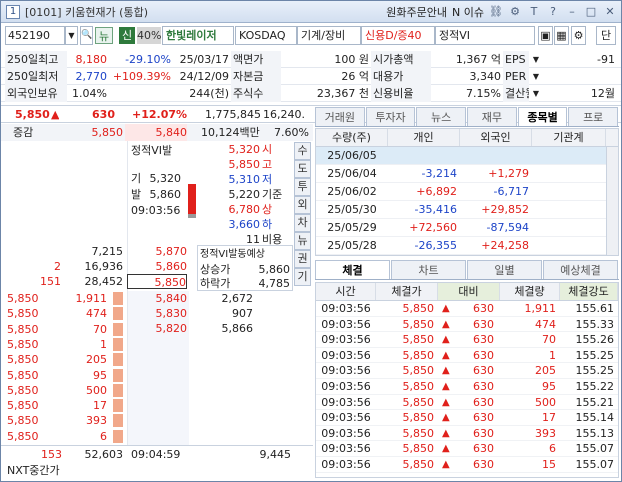  I want to click on bid-price: 5,820, so click(157, 328).